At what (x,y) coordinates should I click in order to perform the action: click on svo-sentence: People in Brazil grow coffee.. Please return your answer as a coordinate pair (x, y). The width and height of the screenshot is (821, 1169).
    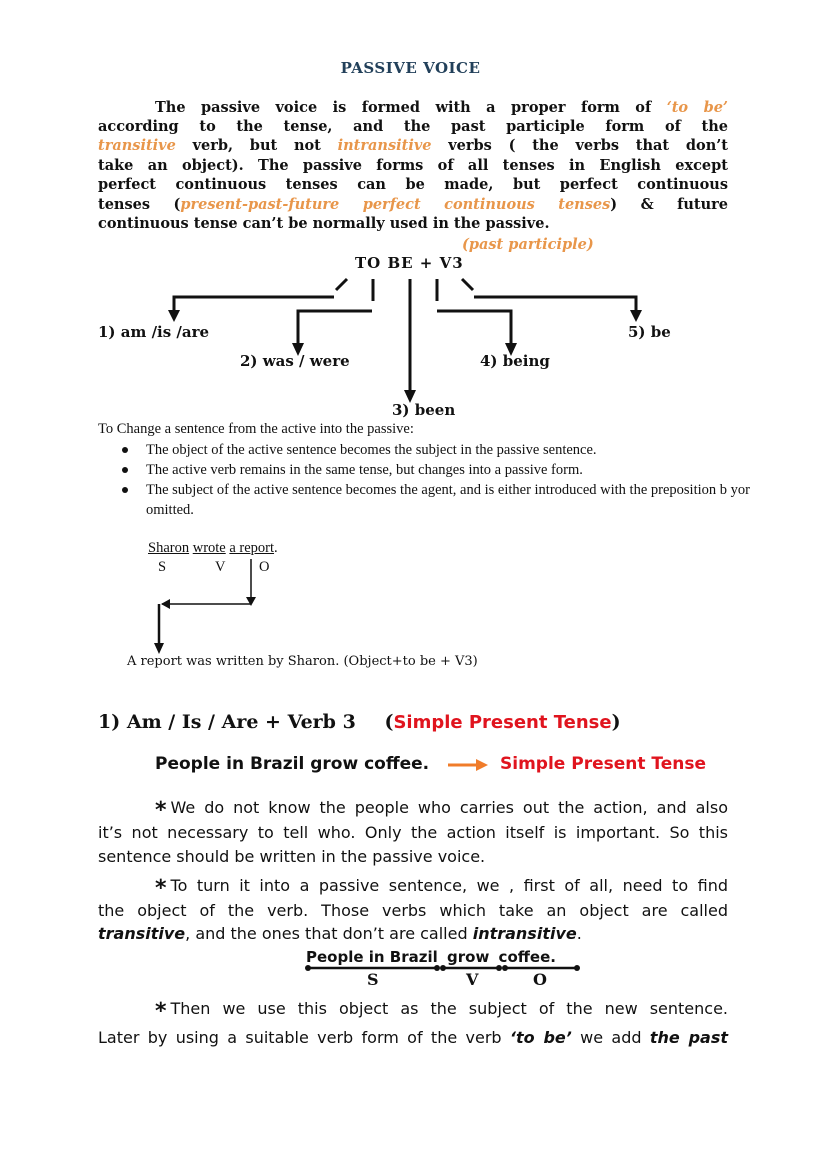
    Looking at the image, I should click on (431, 957).